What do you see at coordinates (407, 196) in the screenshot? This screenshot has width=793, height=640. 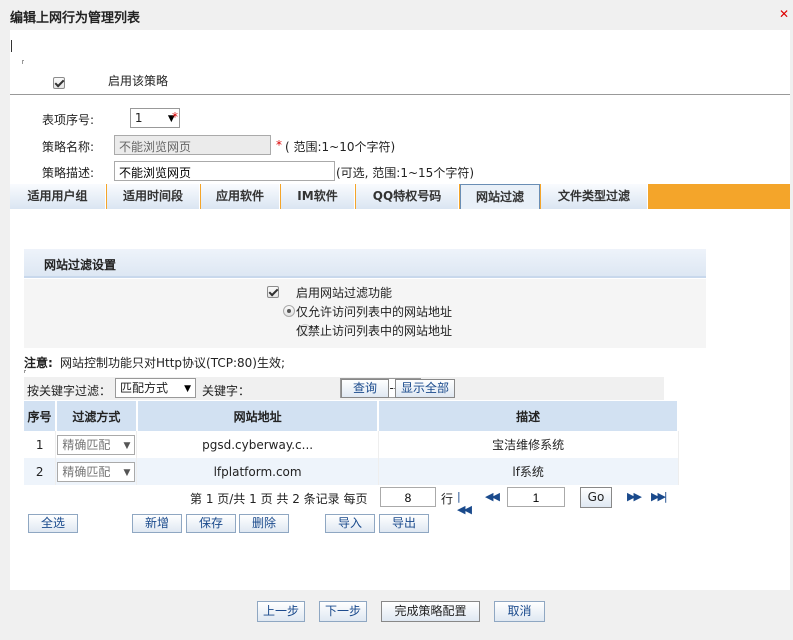 I see `tab-qq-privilege: QQ特权号码` at bounding box center [407, 196].